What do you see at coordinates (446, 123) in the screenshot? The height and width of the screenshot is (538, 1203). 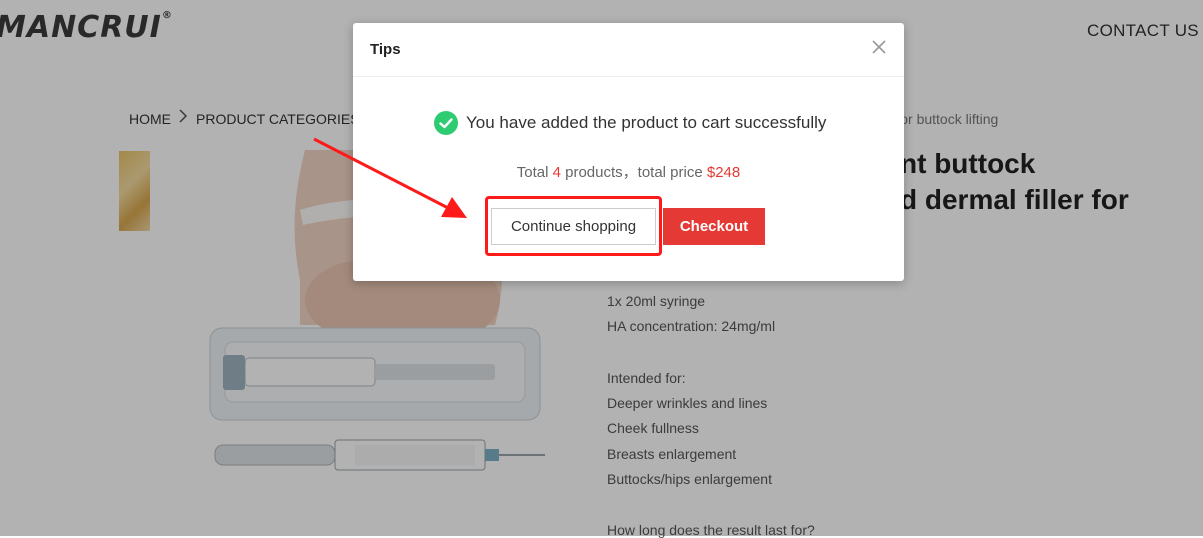 I see `check-circle-icon` at bounding box center [446, 123].